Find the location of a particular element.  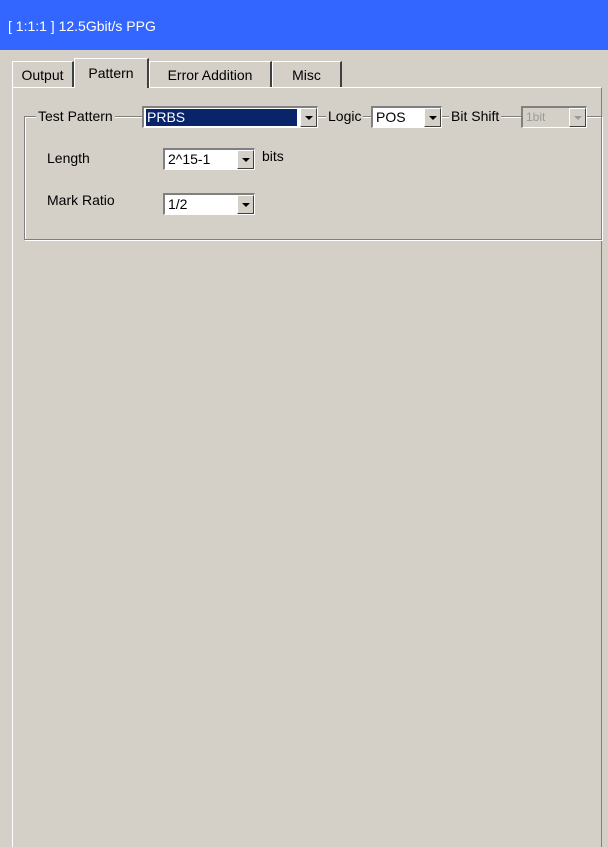

mark-ratio-select: 1/2 is located at coordinates (209, 204).